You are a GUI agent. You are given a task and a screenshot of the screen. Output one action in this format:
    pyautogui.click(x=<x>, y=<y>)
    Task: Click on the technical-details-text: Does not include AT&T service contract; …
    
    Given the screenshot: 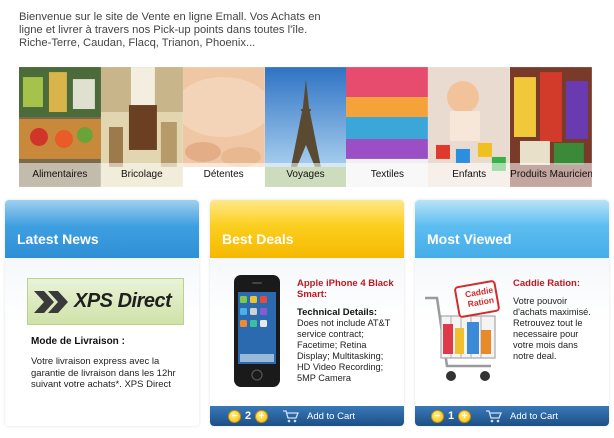 What is the action you would take?
    pyautogui.click(x=344, y=350)
    